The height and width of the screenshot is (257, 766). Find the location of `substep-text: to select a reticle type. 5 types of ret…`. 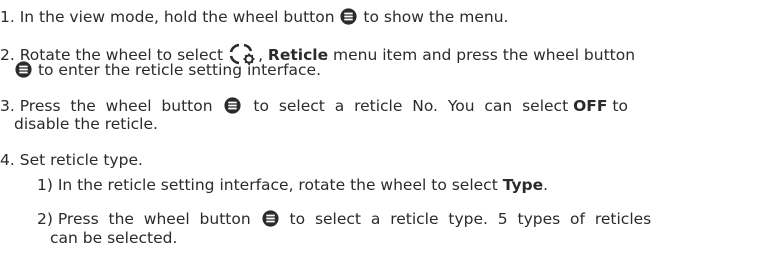

substep-text: to select a reticle type. 5 types of ret… is located at coordinates (470, 219).